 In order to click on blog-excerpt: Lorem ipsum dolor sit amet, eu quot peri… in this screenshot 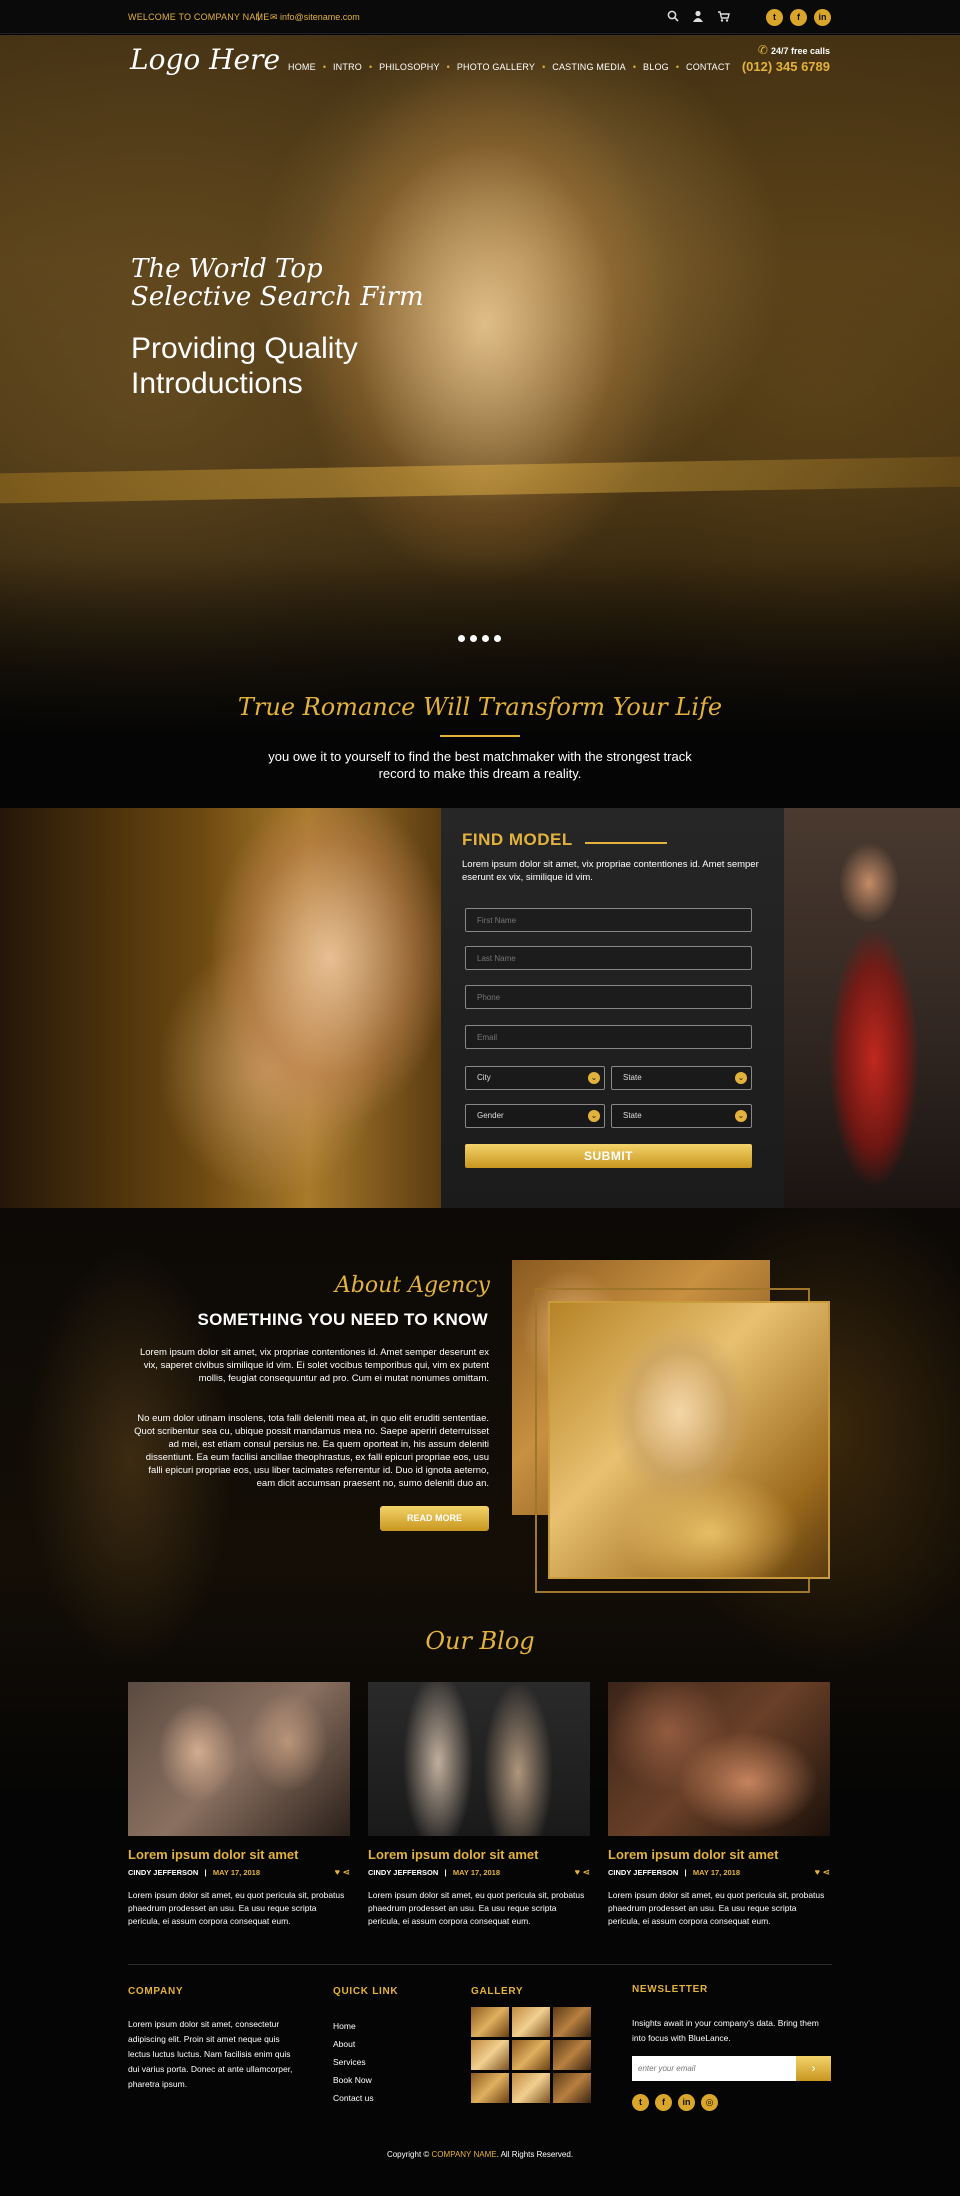, I will do `click(476, 1908)`.